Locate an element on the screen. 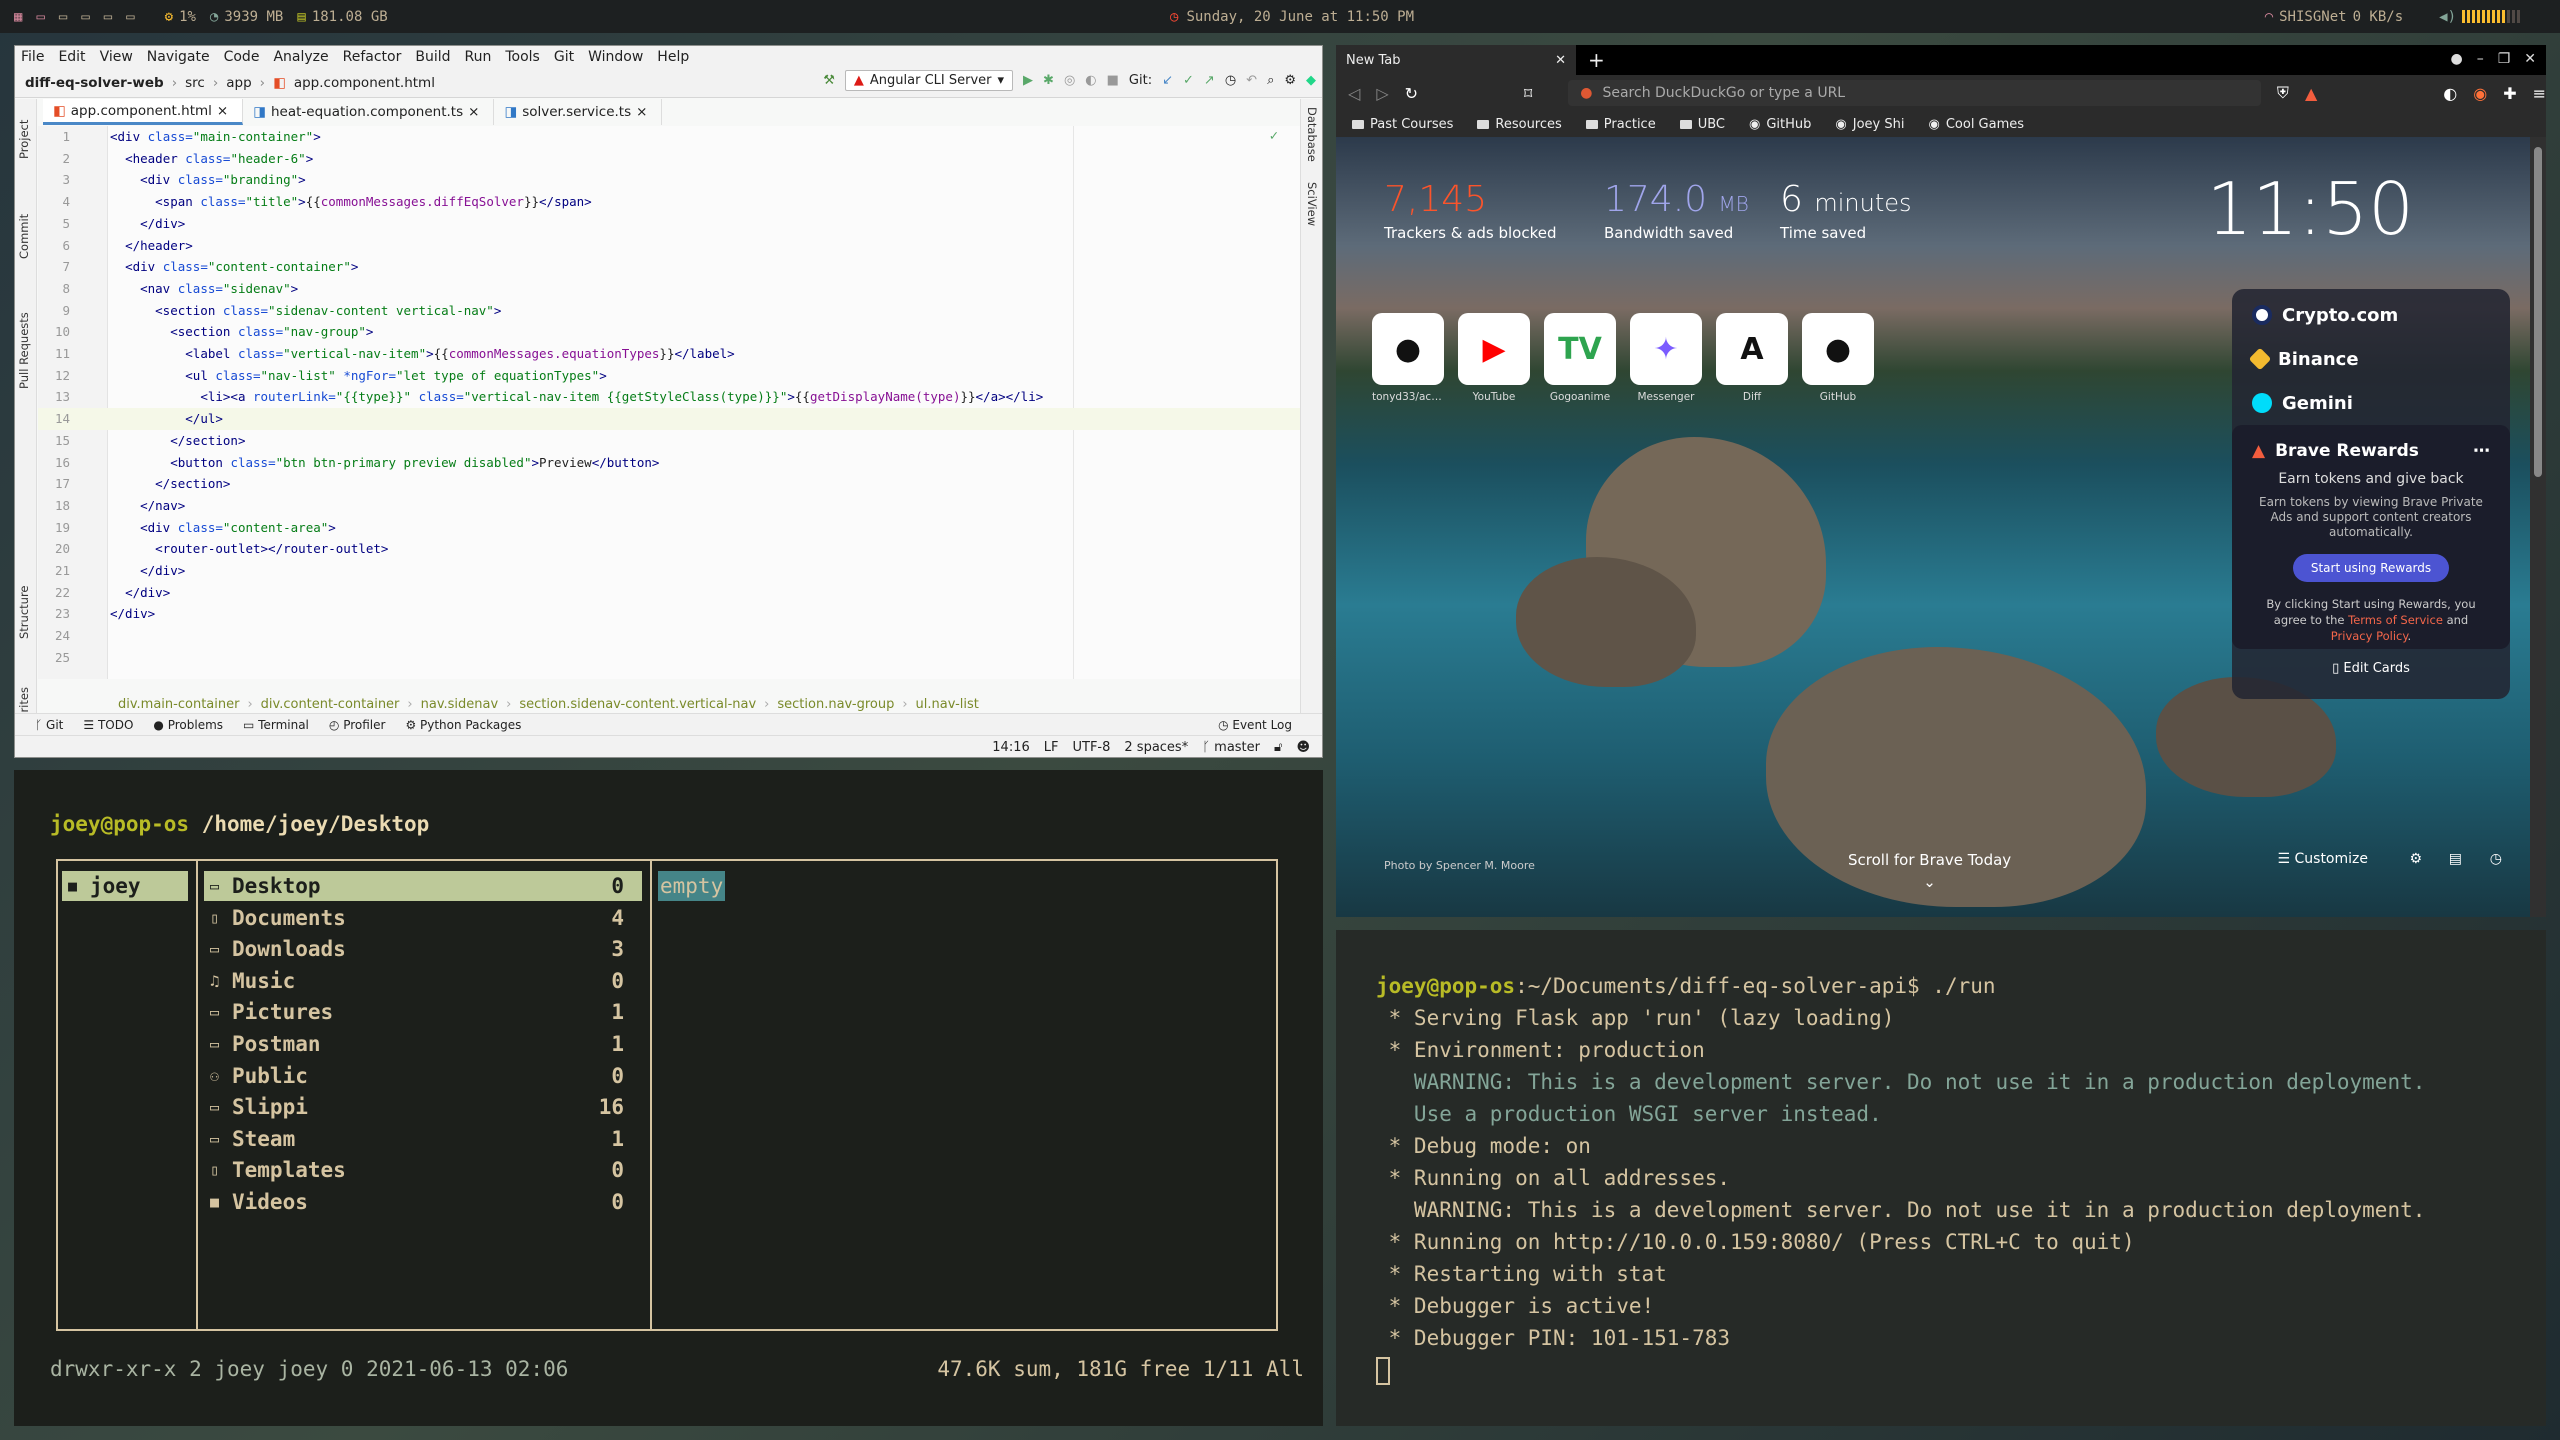 The height and width of the screenshot is (1440, 2560). git-branch-widget: ᚴ master is located at coordinates (1231, 747).